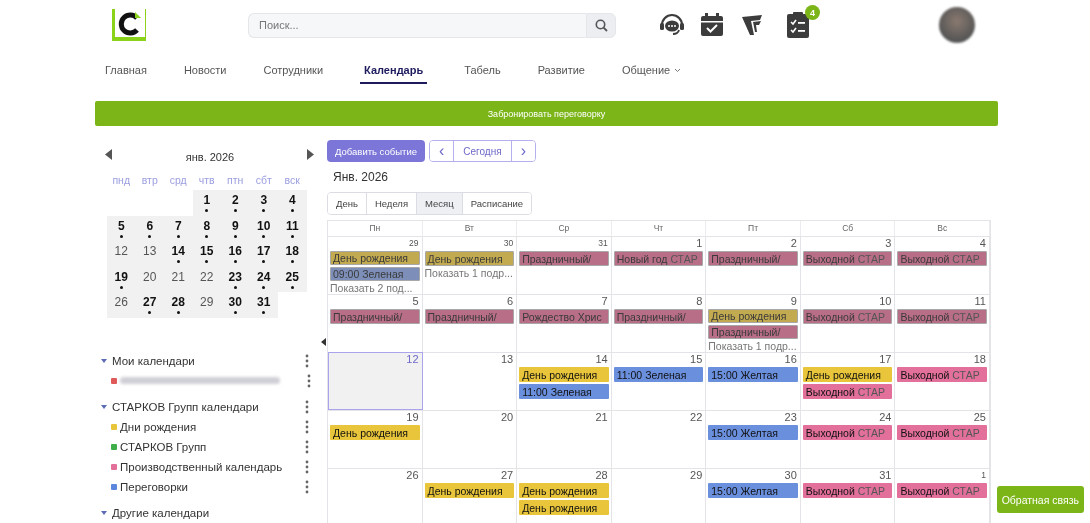  I want to click on calendar-group-title: Мои календари, so click(208, 360).